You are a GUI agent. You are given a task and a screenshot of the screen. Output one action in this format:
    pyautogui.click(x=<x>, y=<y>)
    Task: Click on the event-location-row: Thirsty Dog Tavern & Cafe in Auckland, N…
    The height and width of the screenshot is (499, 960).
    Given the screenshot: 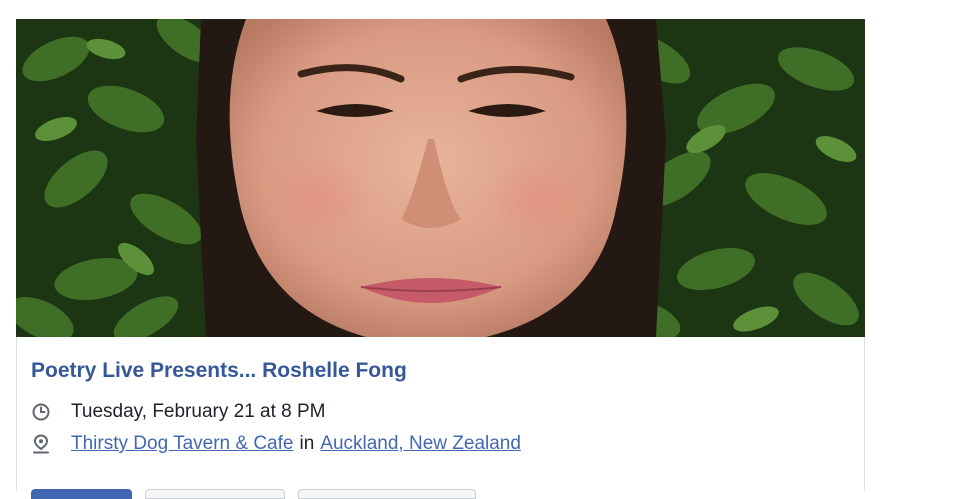 What is the action you would take?
    pyautogui.click(x=276, y=444)
    